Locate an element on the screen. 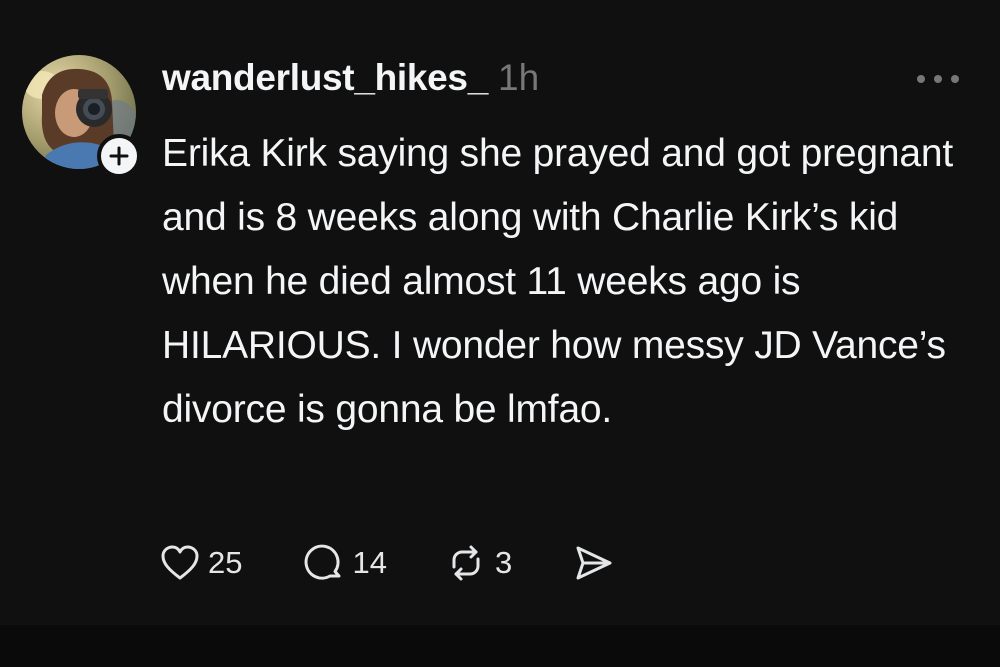 This screenshot has width=1000, height=667. repost-count: 3 is located at coordinates (503, 562).